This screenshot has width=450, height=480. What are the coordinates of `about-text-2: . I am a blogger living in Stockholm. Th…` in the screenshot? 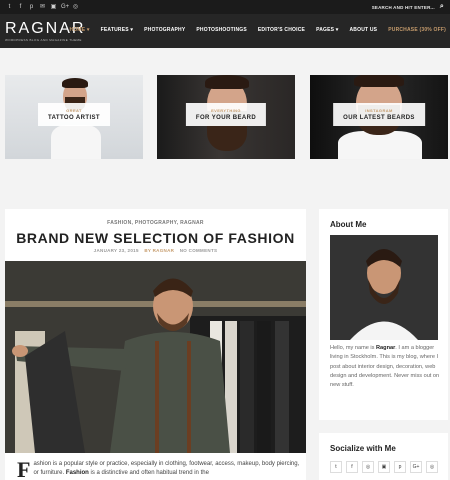 It's located at (385, 367).